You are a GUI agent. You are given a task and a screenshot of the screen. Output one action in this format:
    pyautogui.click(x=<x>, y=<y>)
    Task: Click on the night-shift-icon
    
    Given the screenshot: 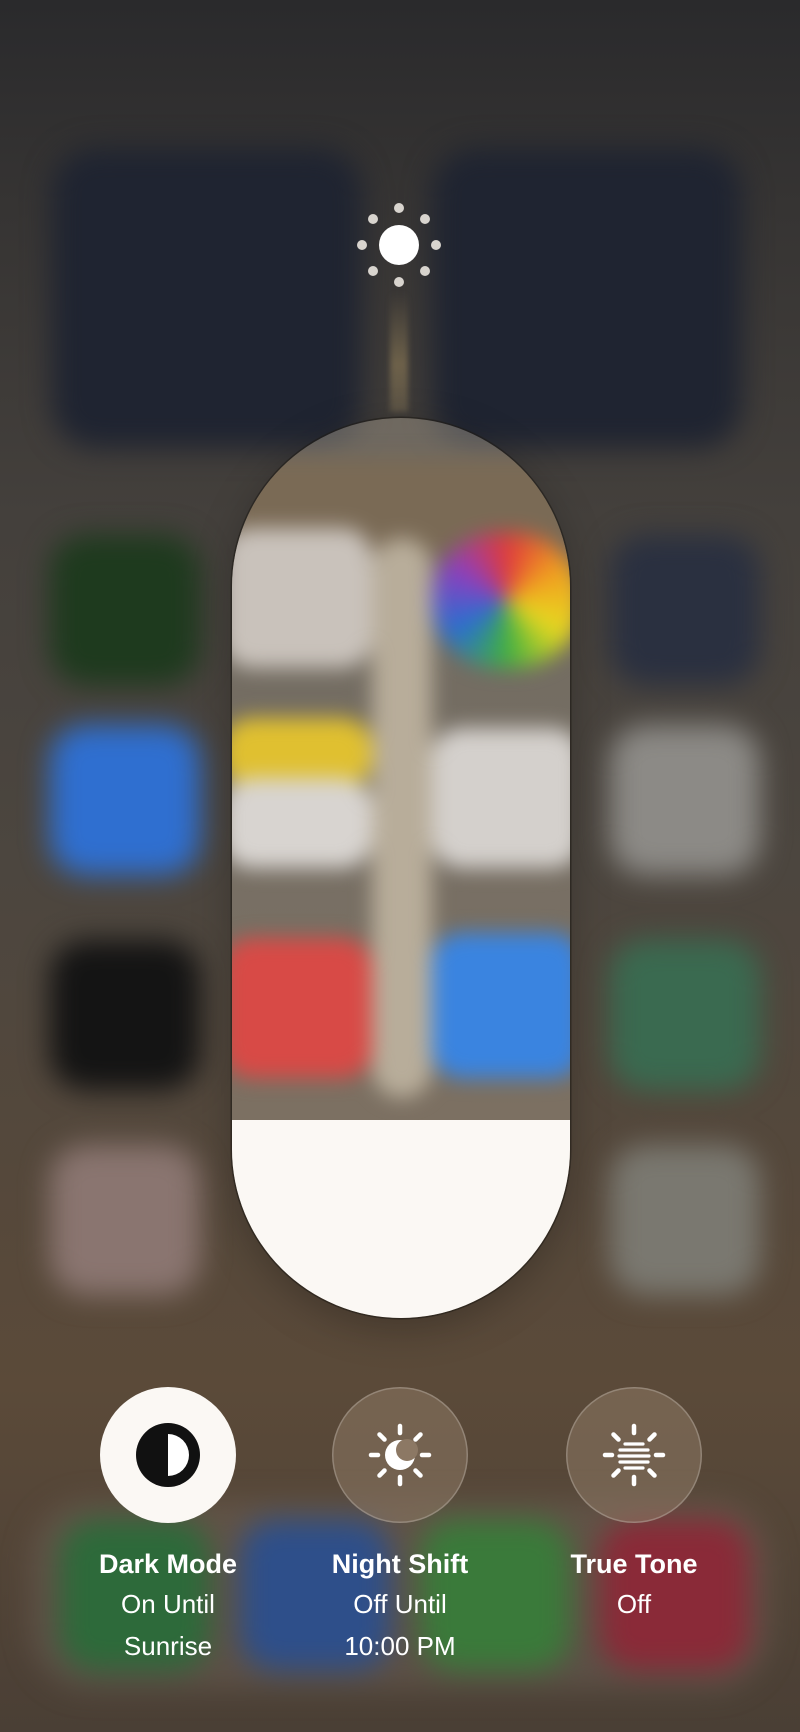 What is the action you would take?
    pyautogui.click(x=400, y=1455)
    